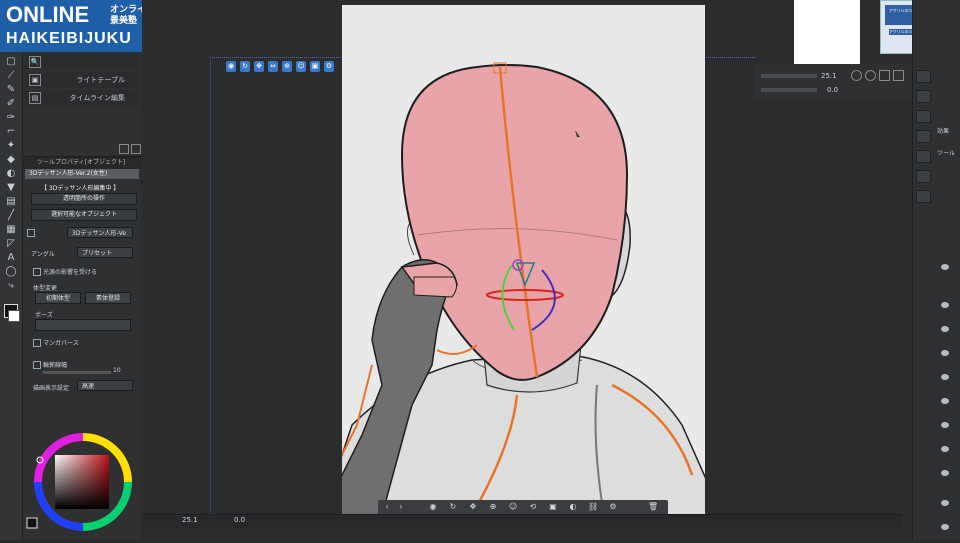  I want to click on reset-icon: ⟲, so click(533, 507).